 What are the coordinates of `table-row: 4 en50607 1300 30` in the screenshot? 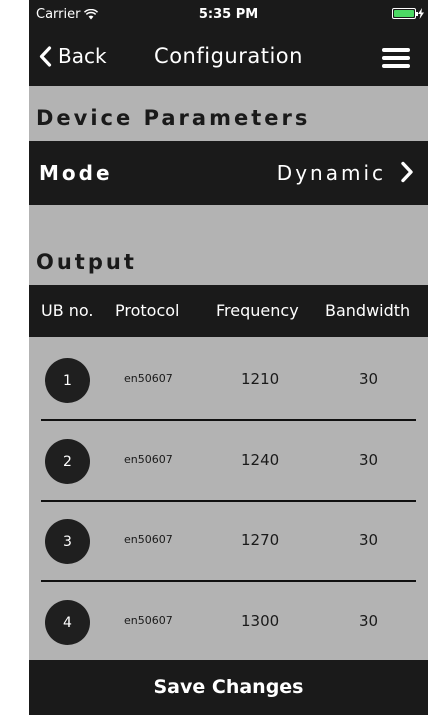 It's located at (228, 622).